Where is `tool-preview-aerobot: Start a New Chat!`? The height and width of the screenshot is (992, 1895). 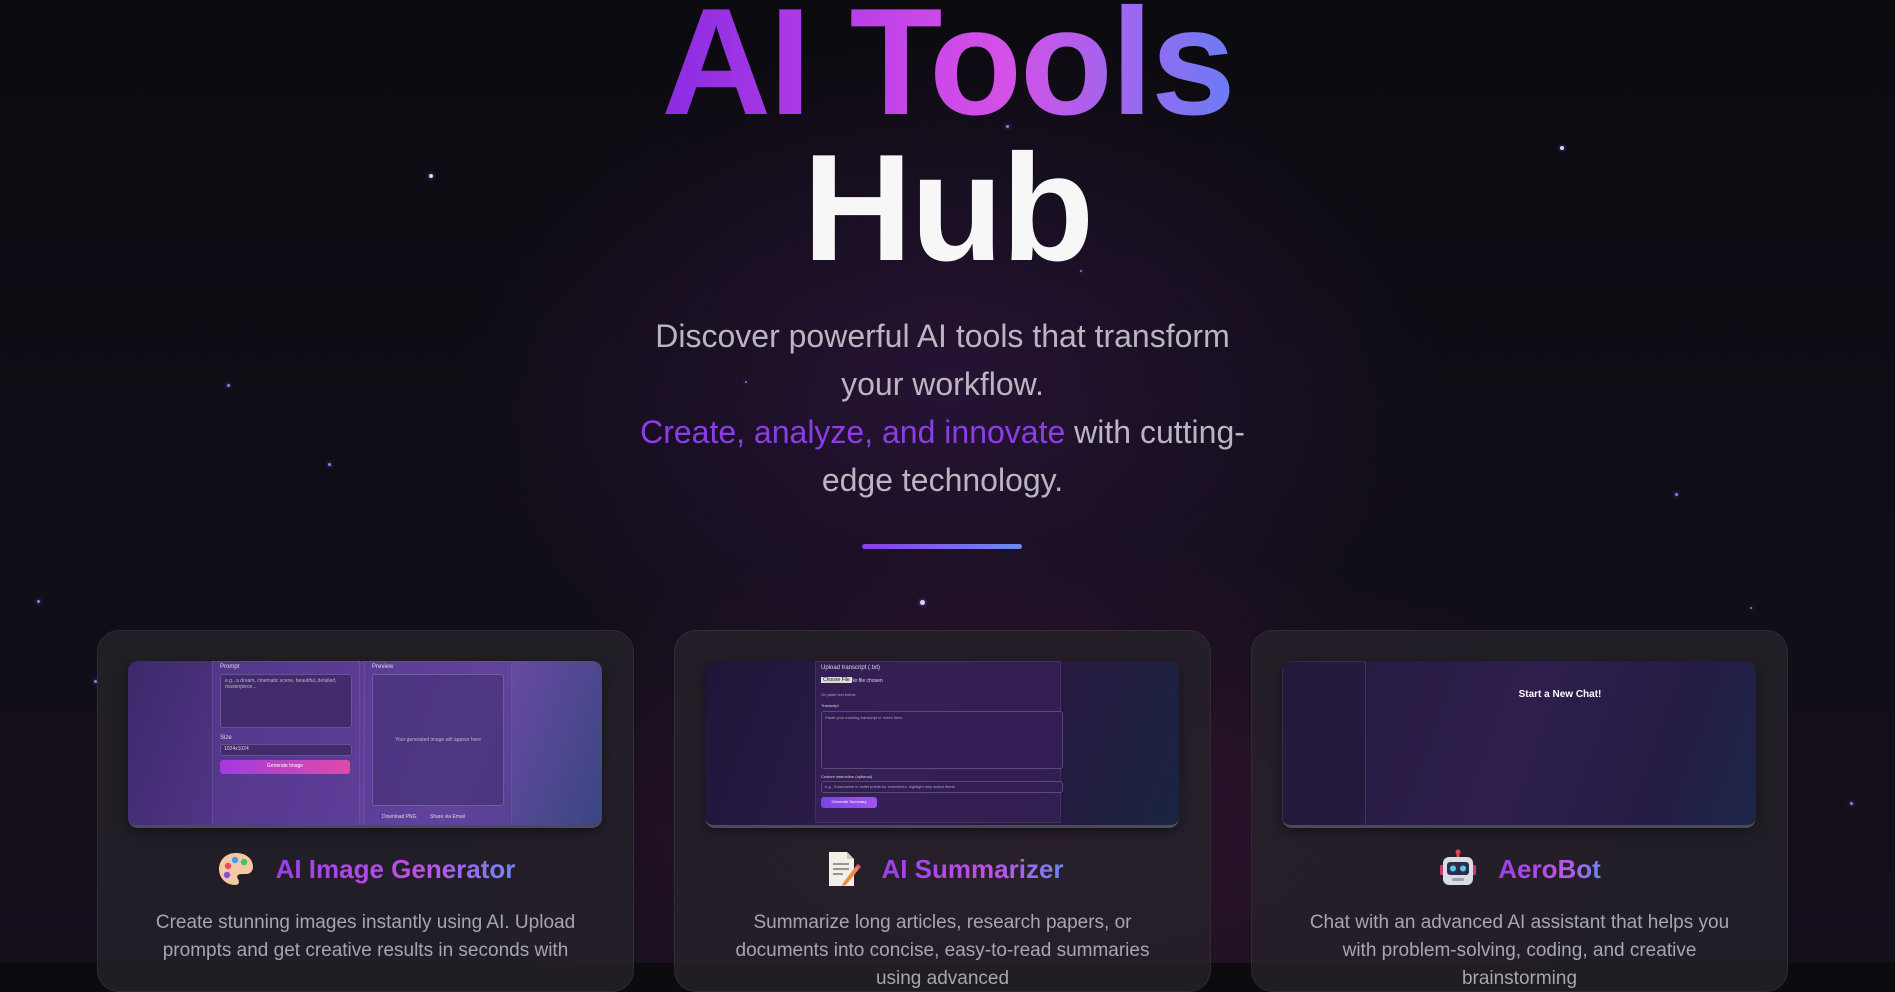
tool-preview-aerobot: Start a New Chat! is located at coordinates (1519, 744).